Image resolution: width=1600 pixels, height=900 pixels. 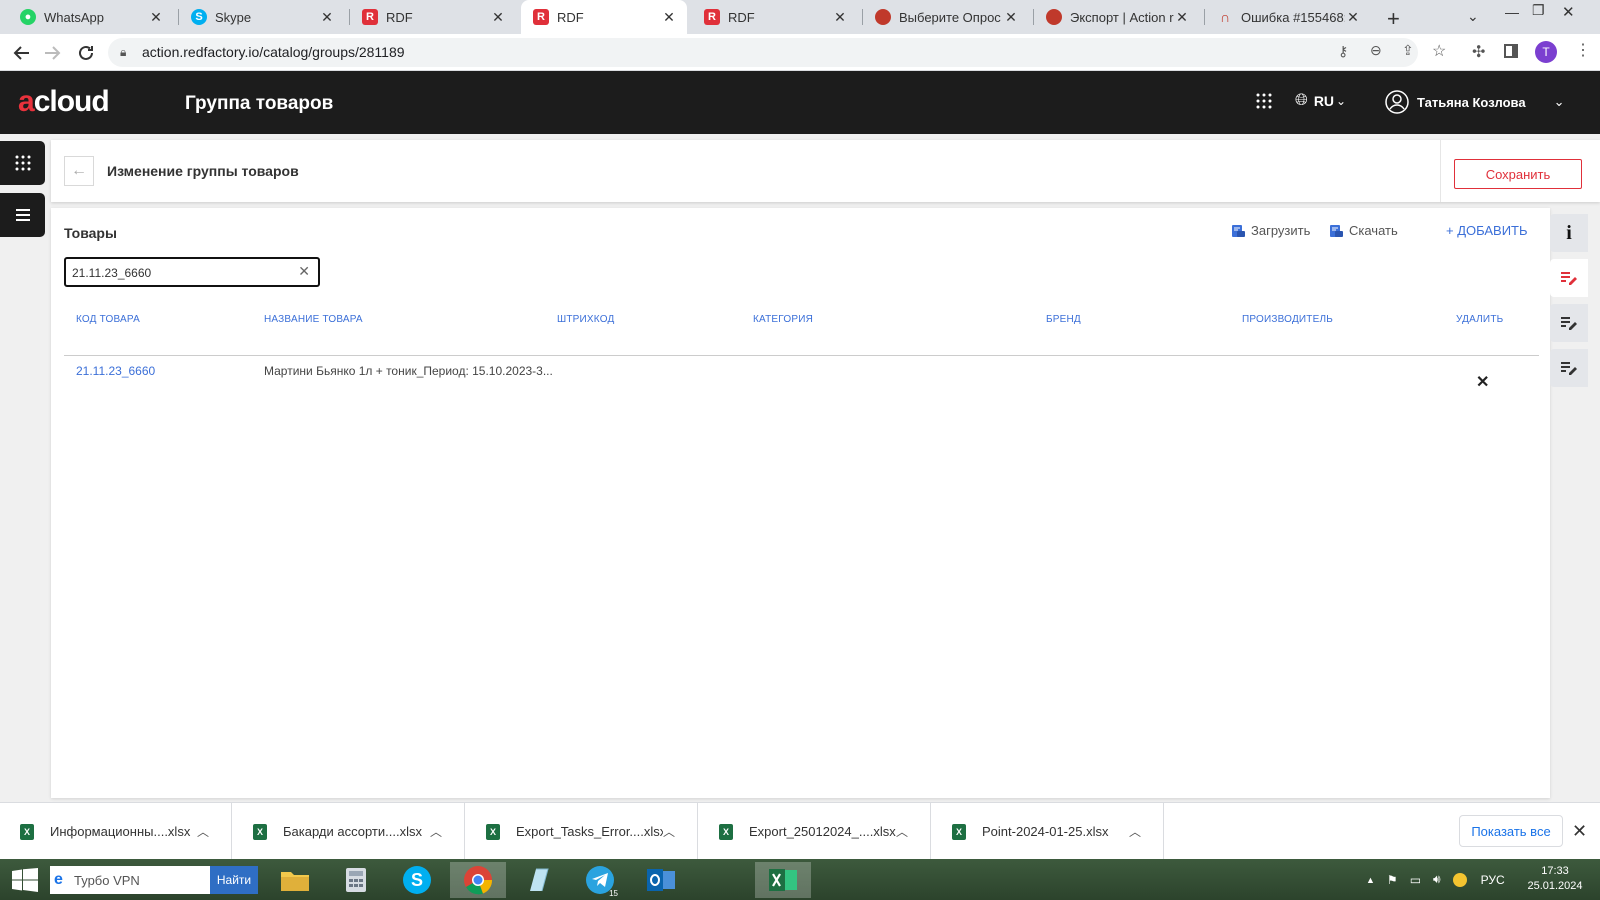 I want to click on notes-app-icon, so click(x=539, y=880).